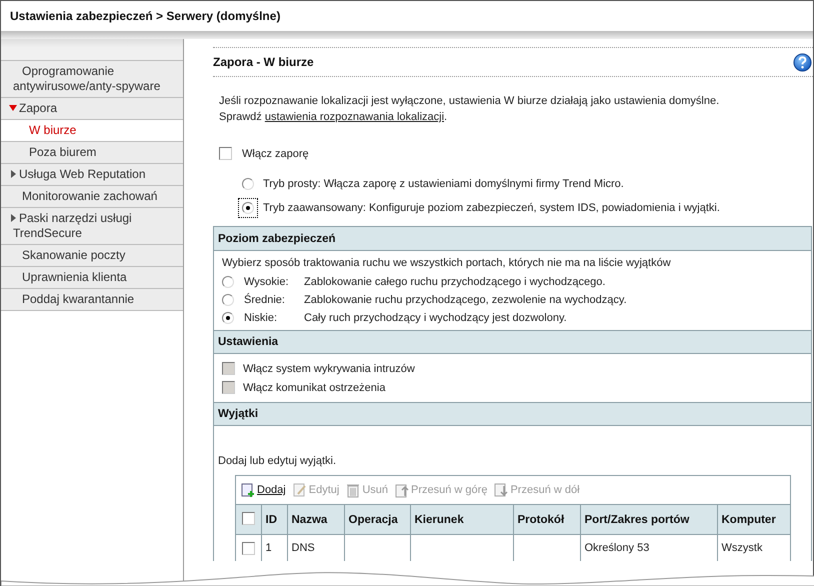 Image resolution: width=814 pixels, height=586 pixels. Describe the element at coordinates (92, 175) in the screenshot. I see `sidebar-item: Usługa Web Reputation` at that location.